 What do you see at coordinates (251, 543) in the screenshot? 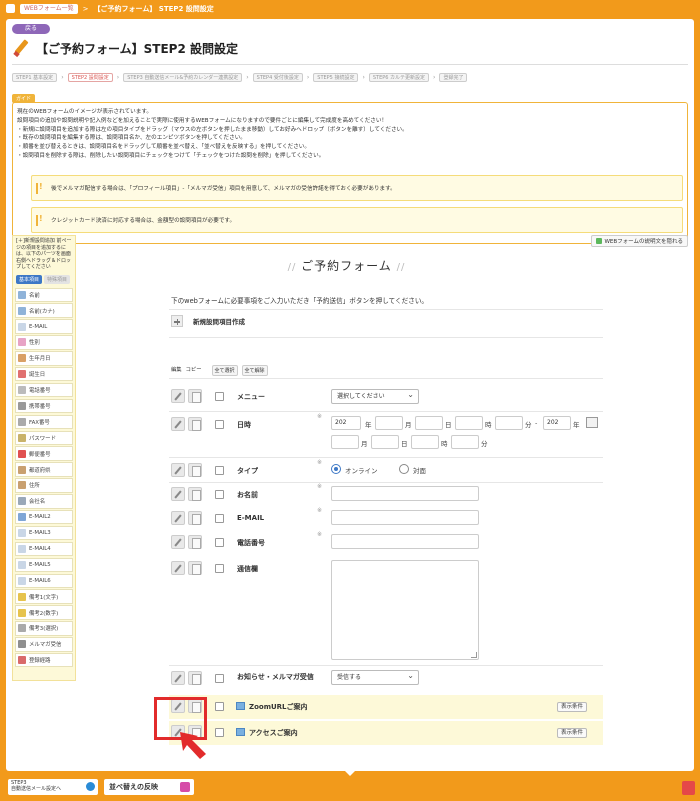
I see `question-label: 電話番号` at bounding box center [251, 543].